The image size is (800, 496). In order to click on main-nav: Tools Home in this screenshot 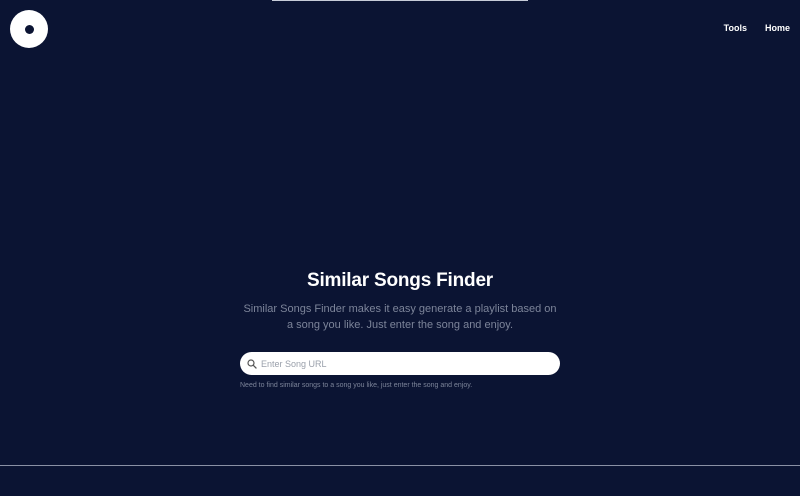, I will do `click(757, 28)`.